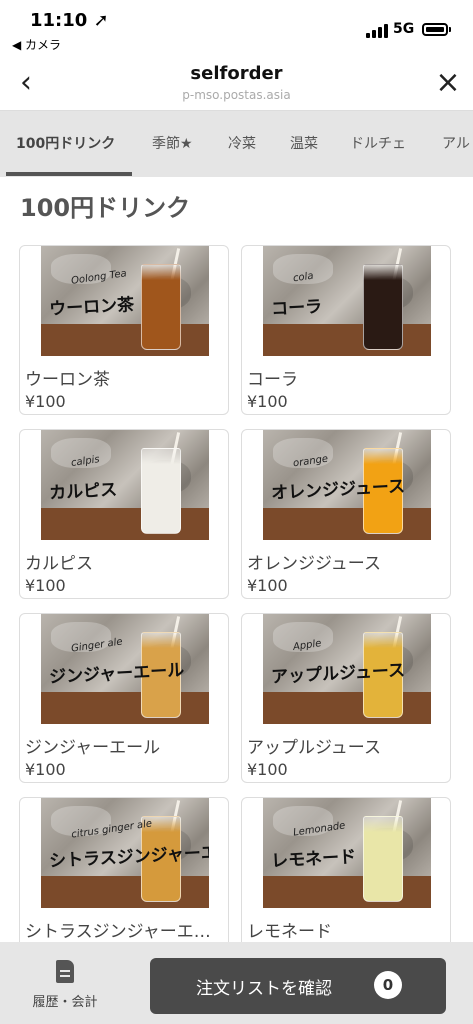 Image resolution: width=473 pixels, height=1024 pixels. I want to click on drink-photo: Ginger ale ジンジャーエール, so click(125, 669).